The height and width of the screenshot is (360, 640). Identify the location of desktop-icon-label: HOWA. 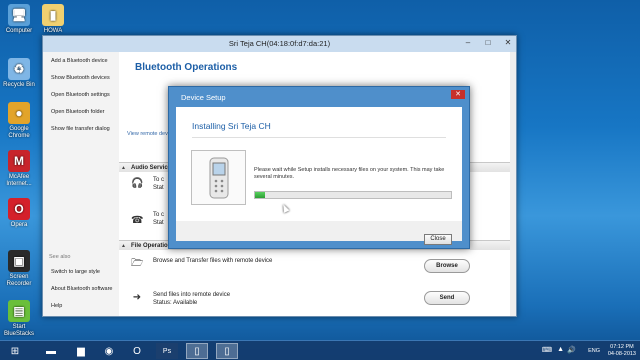
(53, 31).